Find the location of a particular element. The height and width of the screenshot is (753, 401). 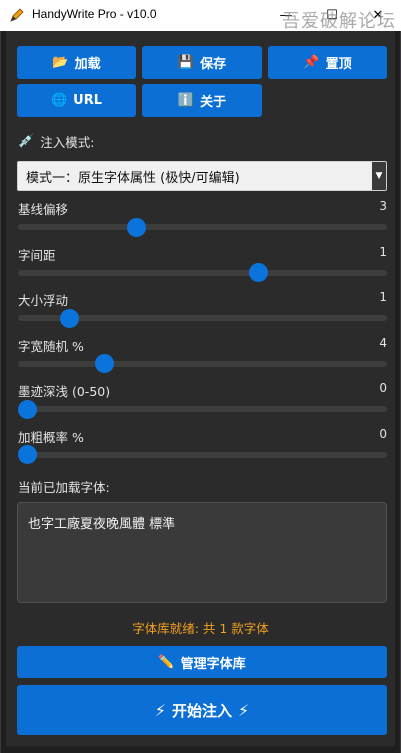

load-button: 📂 加载 is located at coordinates (76, 62).